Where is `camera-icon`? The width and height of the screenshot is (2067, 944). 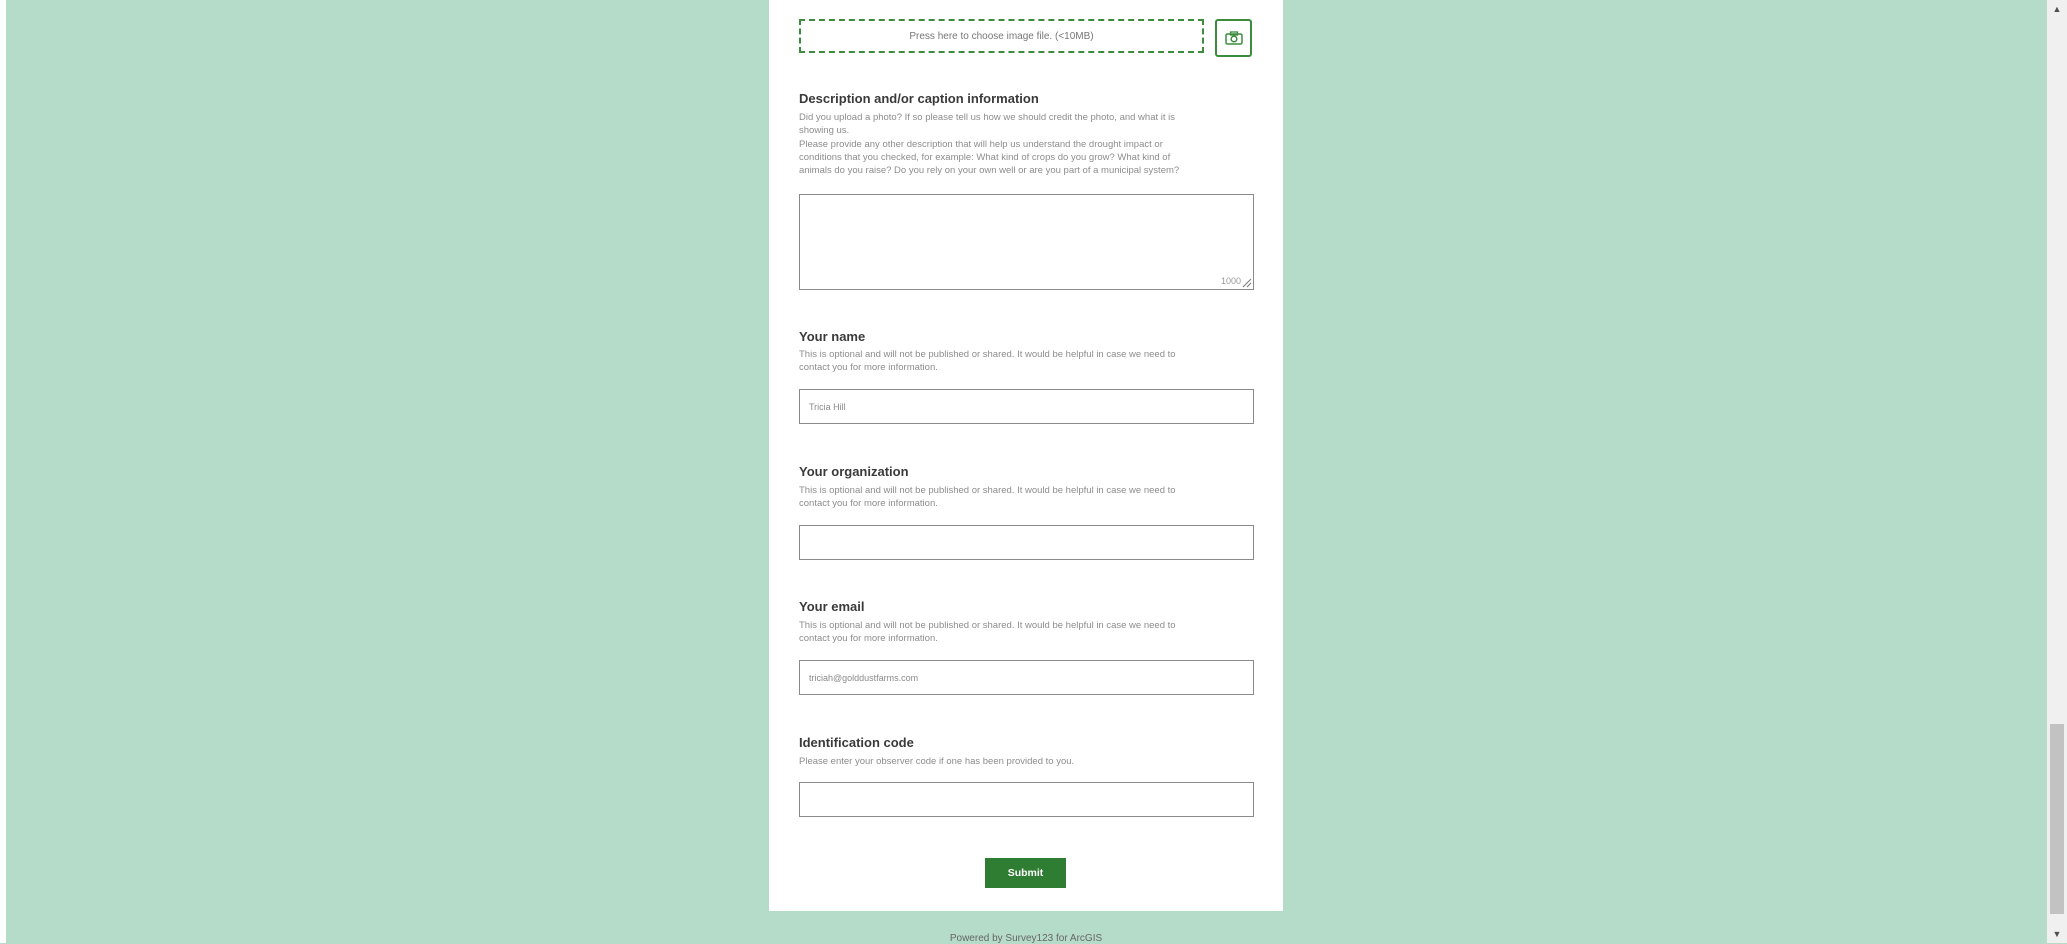 camera-icon is located at coordinates (1233, 38).